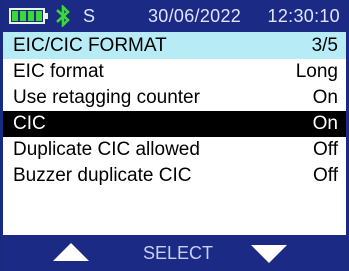 The image size is (349, 271). I want to click on menu-header: EIC/CIC FORMAT 3/5, so click(174, 45).